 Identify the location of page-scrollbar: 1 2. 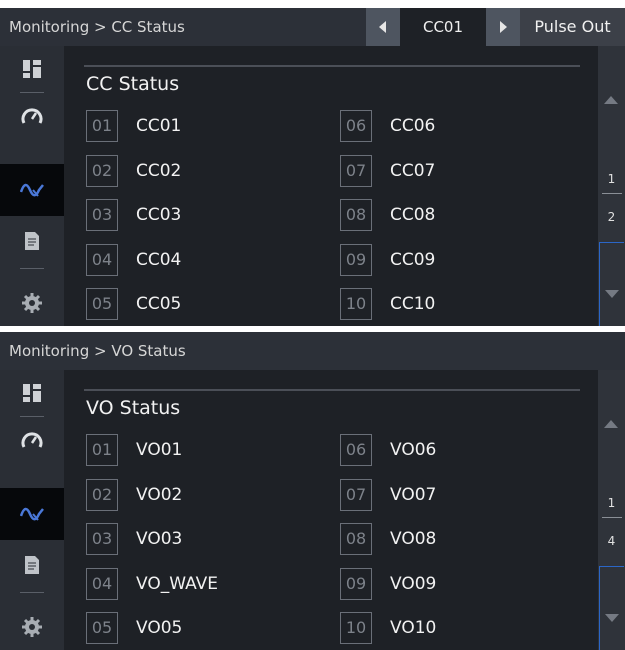
(611, 186).